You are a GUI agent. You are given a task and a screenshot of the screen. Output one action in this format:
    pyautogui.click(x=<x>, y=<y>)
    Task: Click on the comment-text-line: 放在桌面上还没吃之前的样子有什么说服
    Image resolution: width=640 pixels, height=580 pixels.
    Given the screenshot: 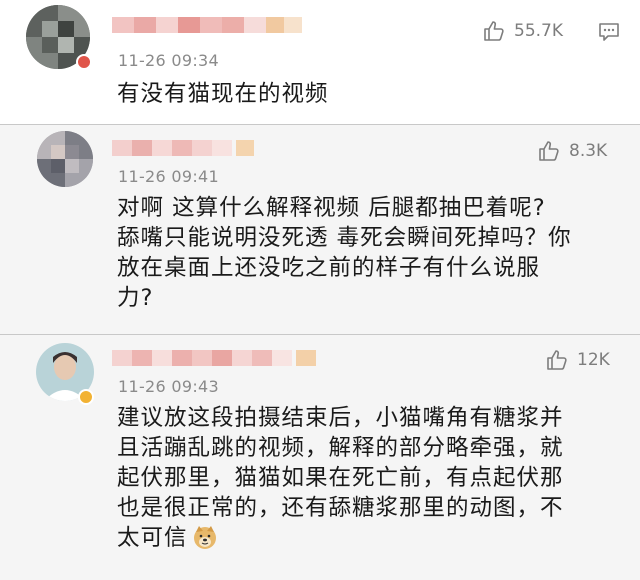 What is the action you would take?
    pyautogui.click(x=329, y=268)
    